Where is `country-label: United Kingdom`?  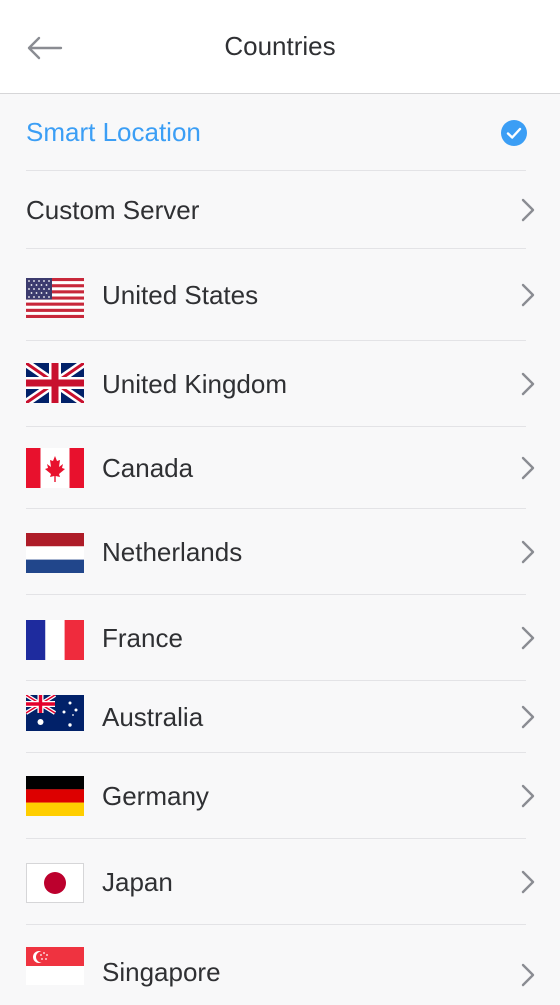
country-label: United Kingdom is located at coordinates (194, 383).